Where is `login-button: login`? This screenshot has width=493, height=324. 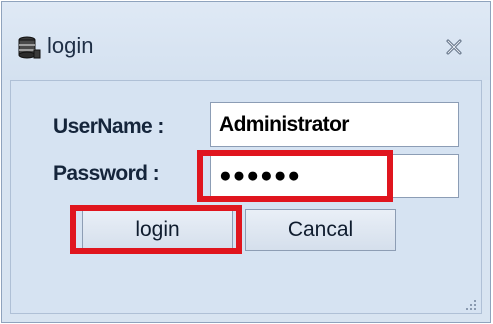 login-button: login is located at coordinates (157, 230).